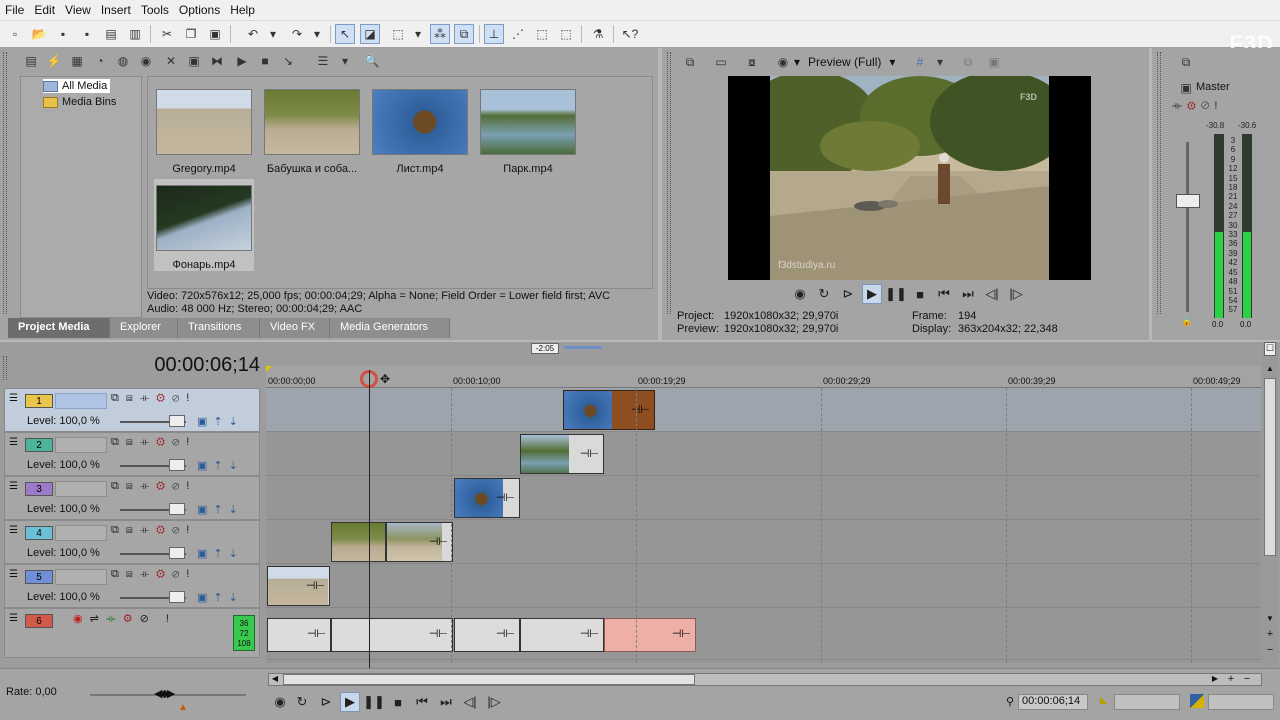 The image size is (1280, 720). I want to click on playhead-cursor, so click(369, 520).